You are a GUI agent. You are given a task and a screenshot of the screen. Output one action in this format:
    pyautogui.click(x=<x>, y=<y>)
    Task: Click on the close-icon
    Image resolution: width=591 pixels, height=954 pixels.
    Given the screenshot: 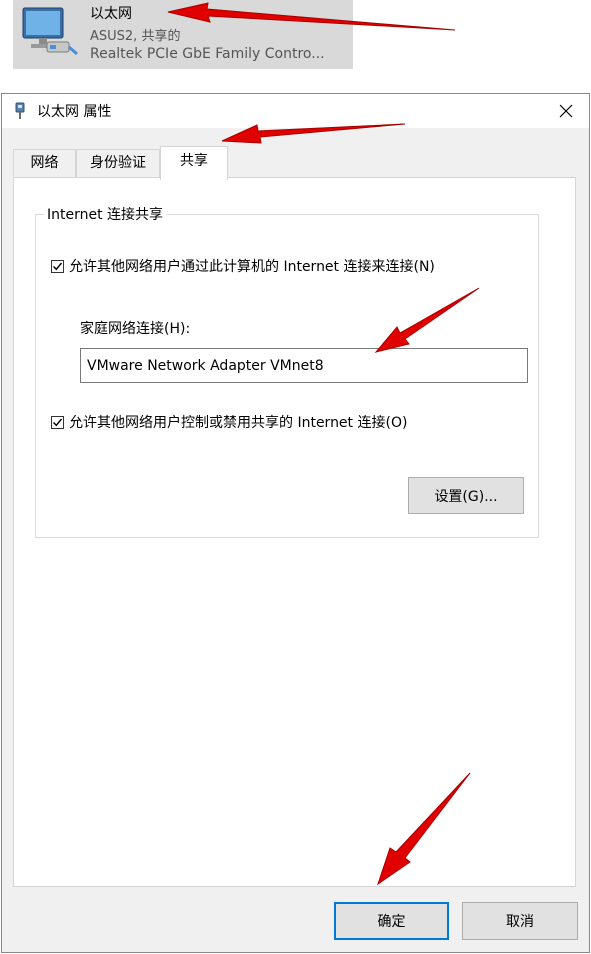 What is the action you would take?
    pyautogui.click(x=566, y=111)
    